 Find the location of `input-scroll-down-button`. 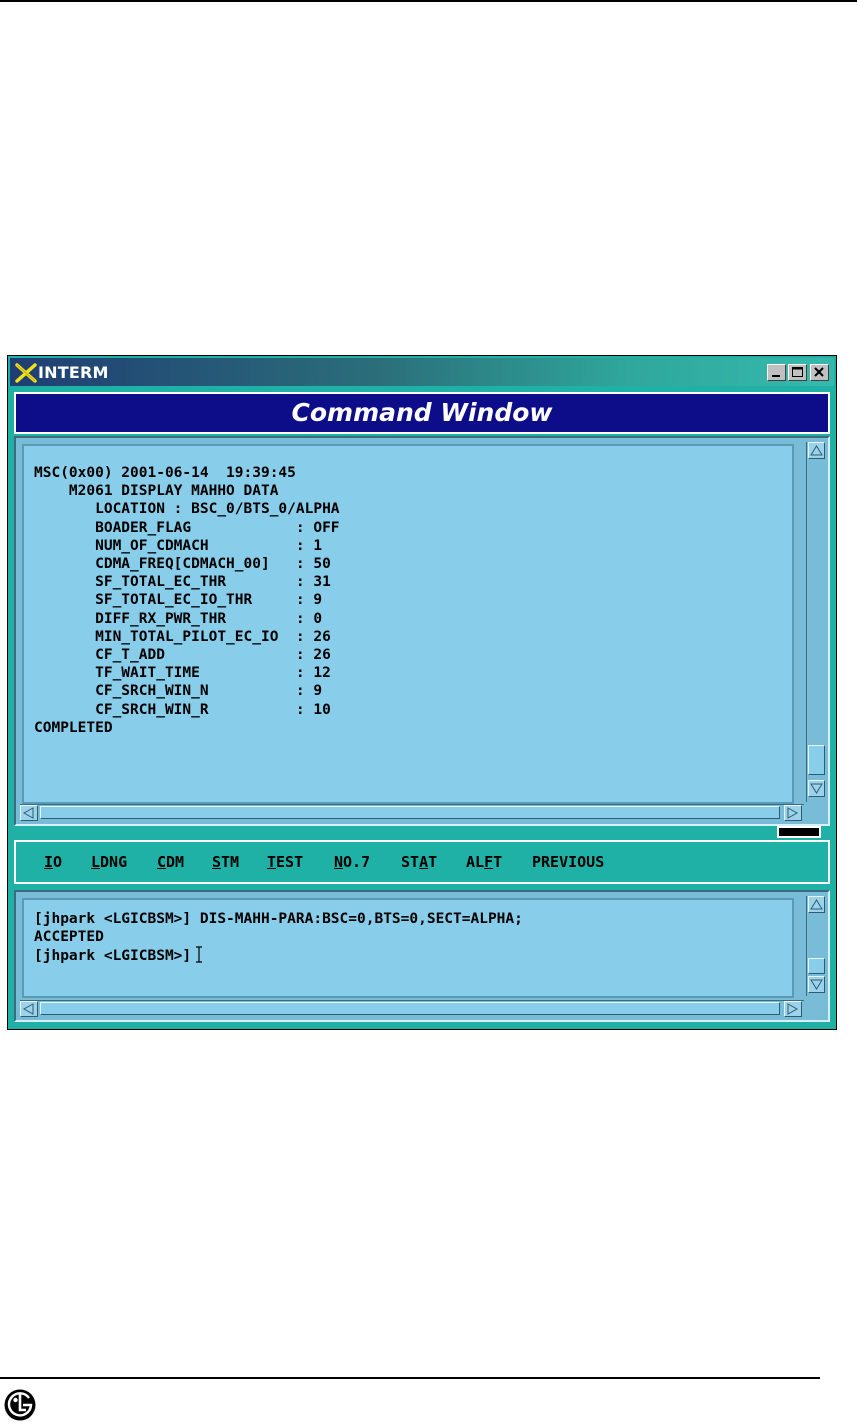

input-scroll-down-button is located at coordinates (816, 984).